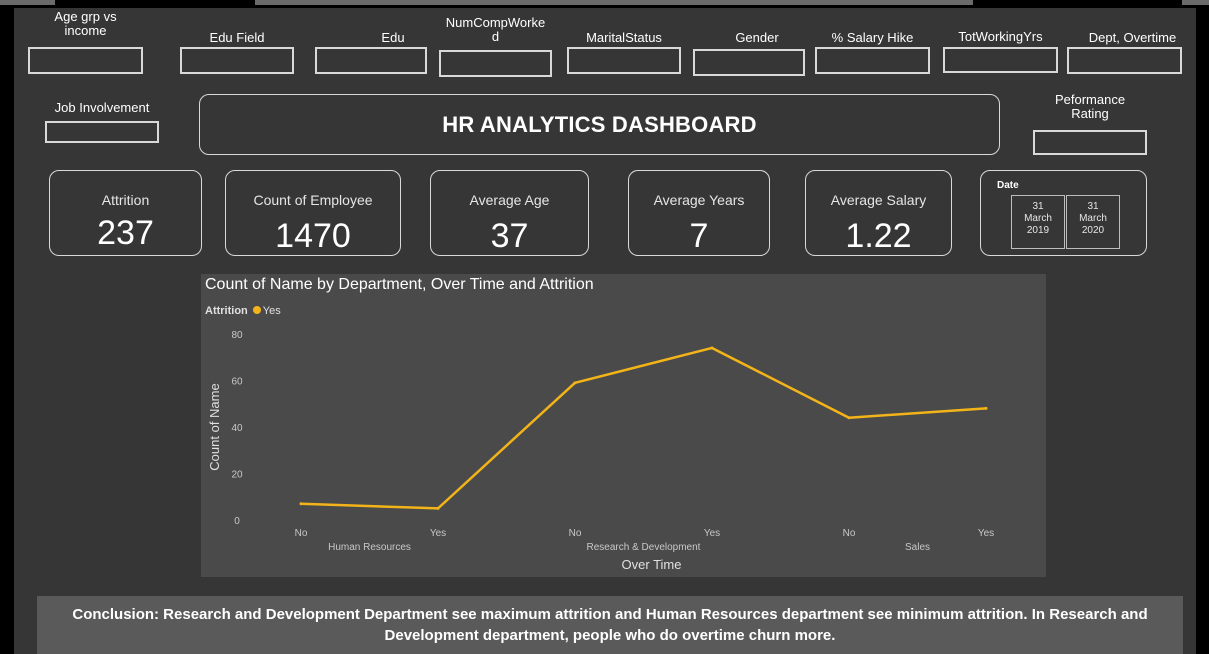 This screenshot has height=654, width=1209. I want to click on slicer-job-involvement-dropdown, so click(102, 132).